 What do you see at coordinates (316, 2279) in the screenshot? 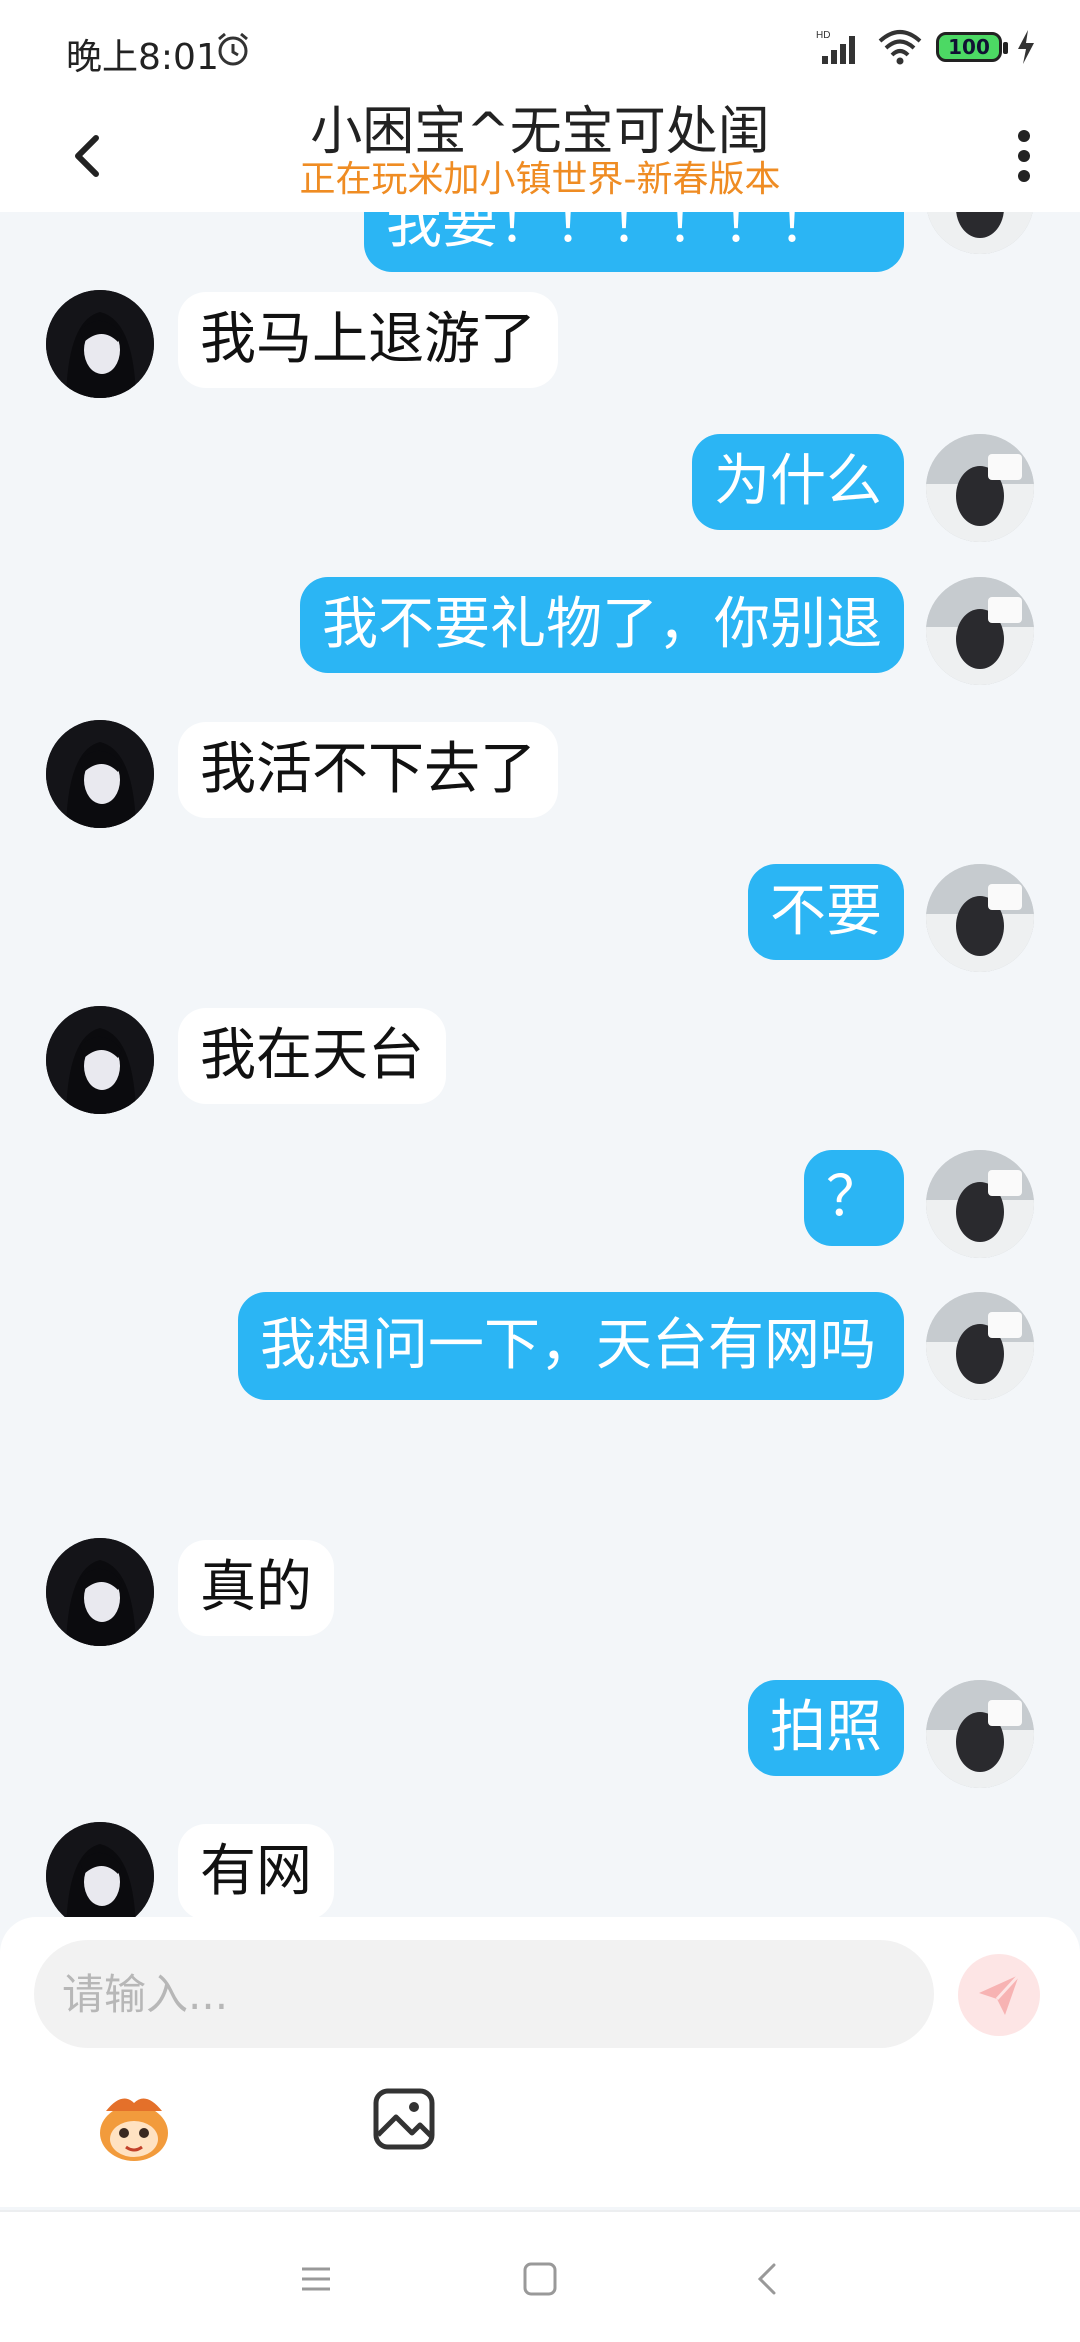
I see `menu-nav-icon` at bounding box center [316, 2279].